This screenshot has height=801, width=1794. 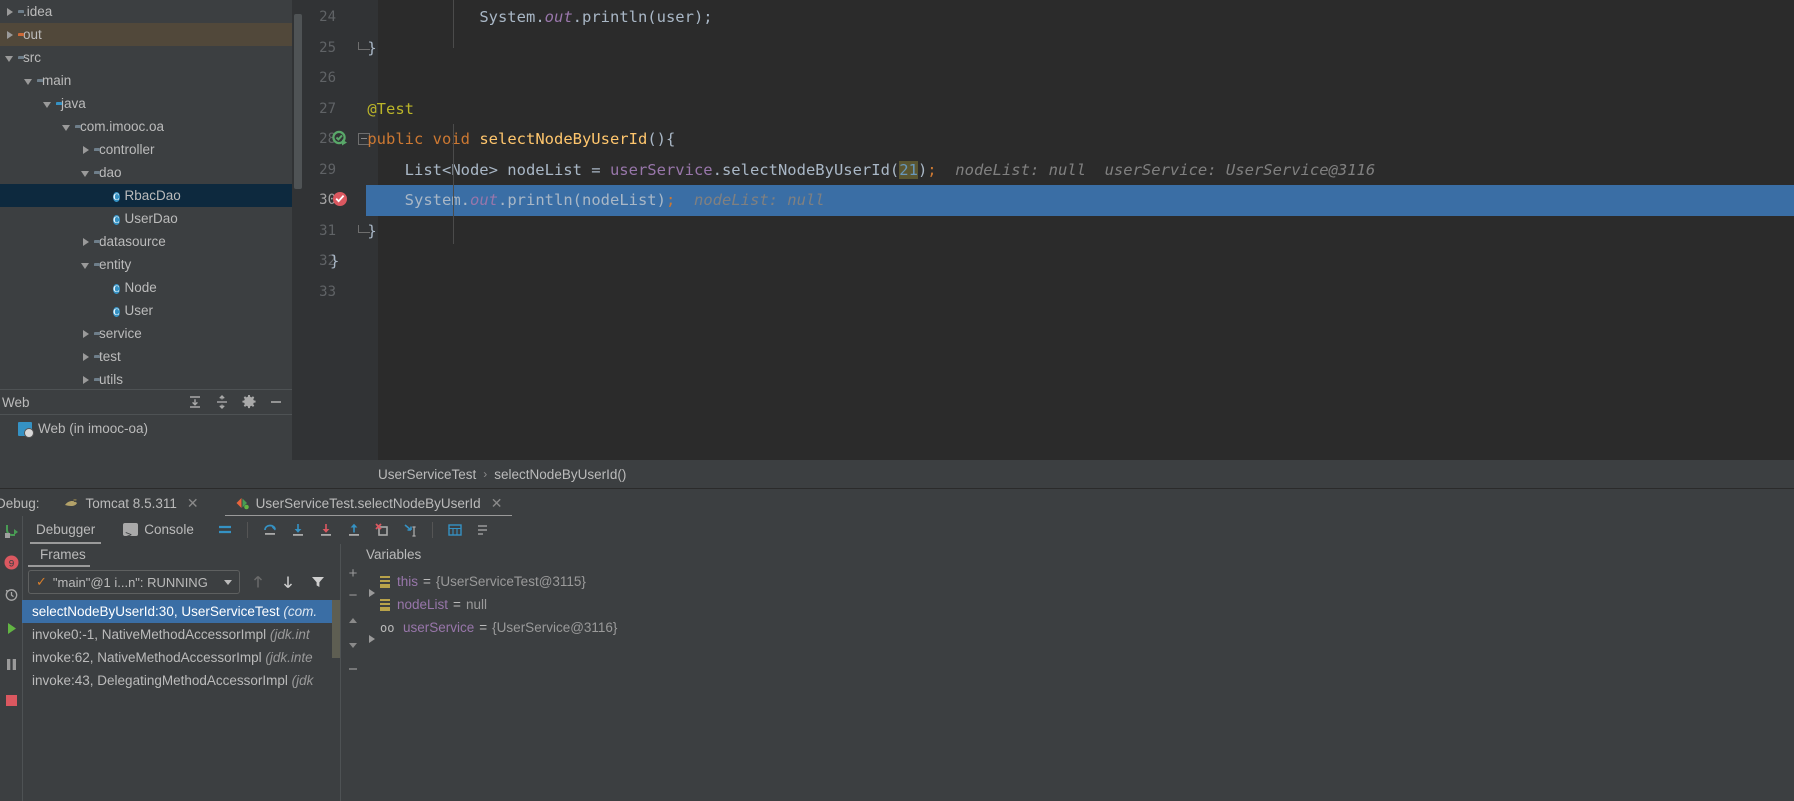 What do you see at coordinates (74, 428) in the screenshot?
I see `web-module-row: Web (in imooc-oa)` at bounding box center [74, 428].